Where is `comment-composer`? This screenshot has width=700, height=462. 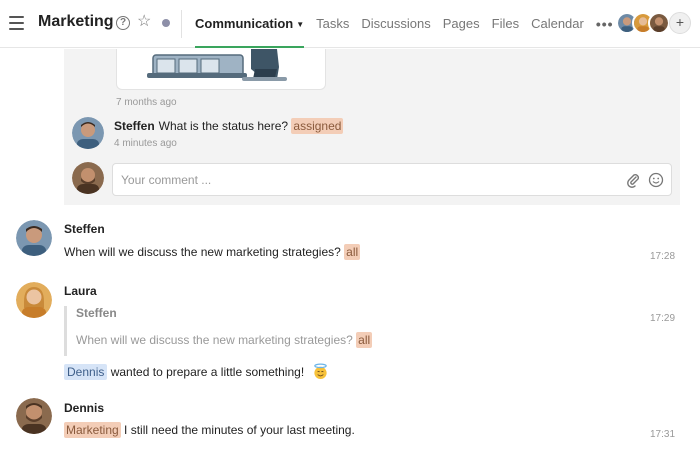
comment-composer is located at coordinates (372, 180).